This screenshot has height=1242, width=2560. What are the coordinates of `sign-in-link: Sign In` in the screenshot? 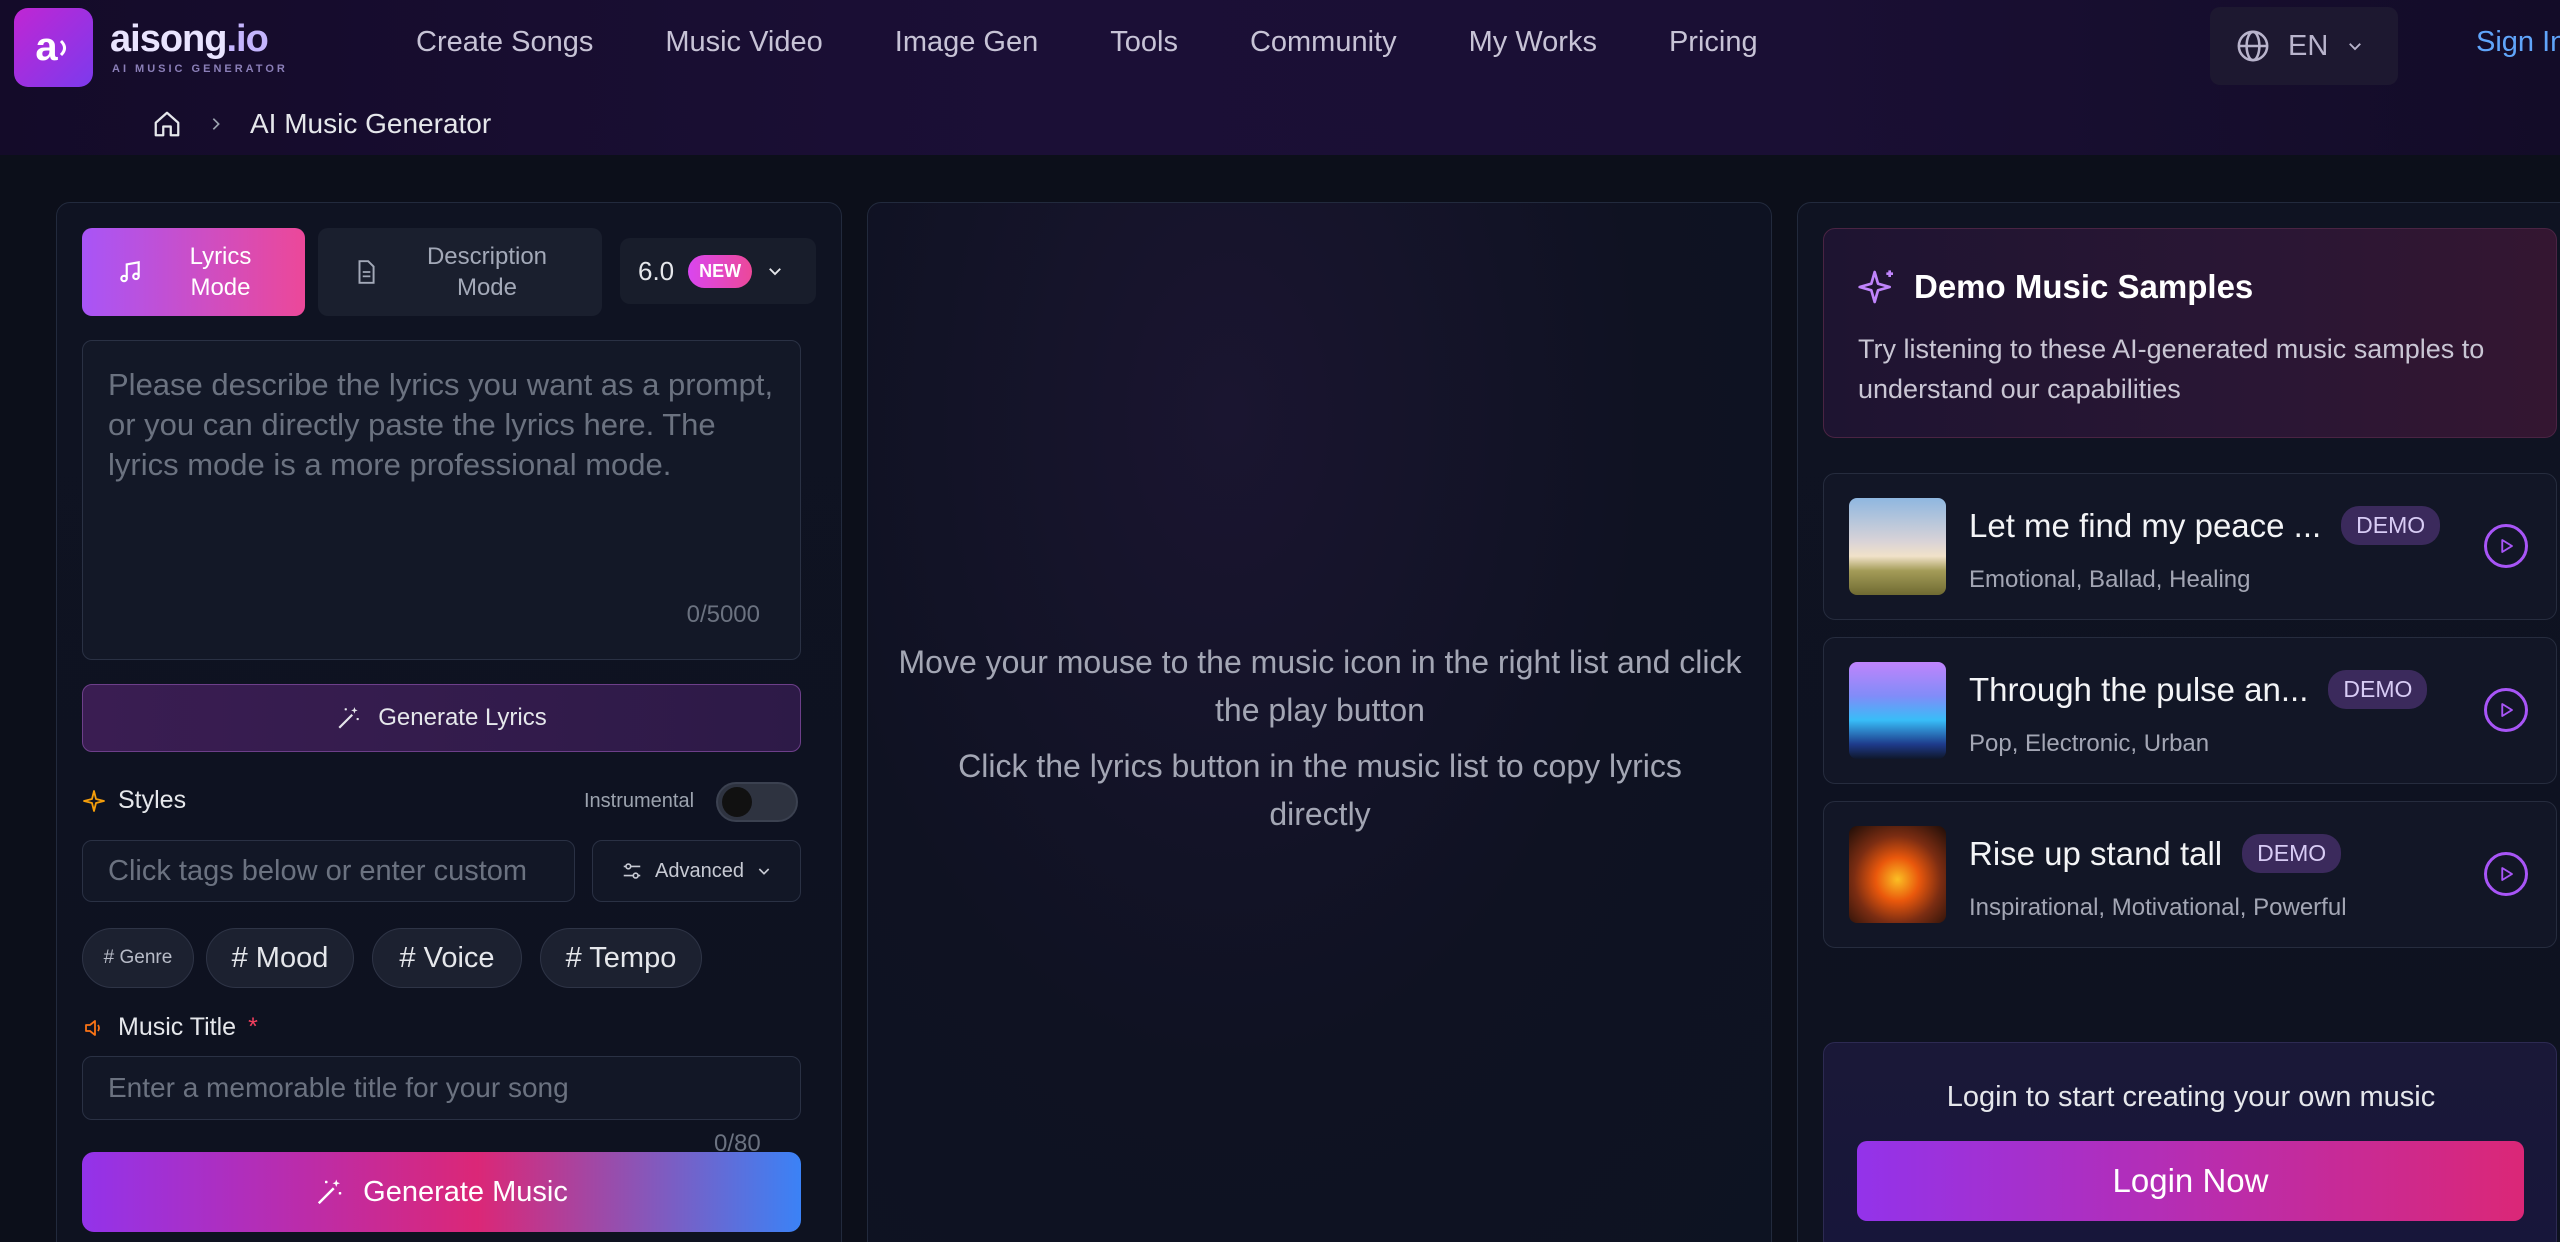 It's located at (2518, 42).